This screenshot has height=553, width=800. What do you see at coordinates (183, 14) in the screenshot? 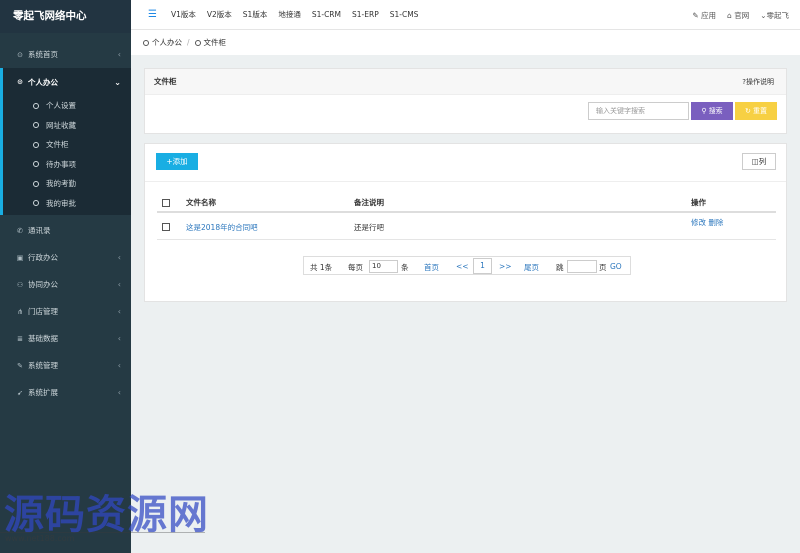
I see `nav-link-v1: V1版本` at bounding box center [183, 14].